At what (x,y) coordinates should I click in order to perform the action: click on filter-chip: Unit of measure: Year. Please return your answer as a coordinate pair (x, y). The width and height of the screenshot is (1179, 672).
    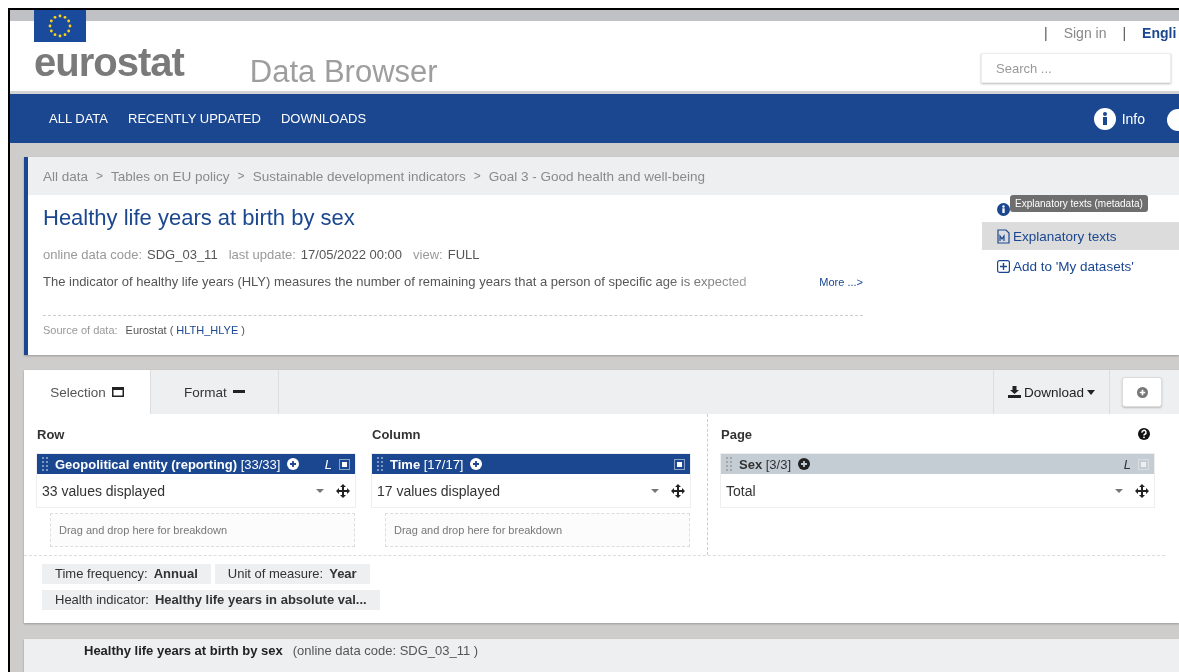
    Looking at the image, I should click on (292, 574).